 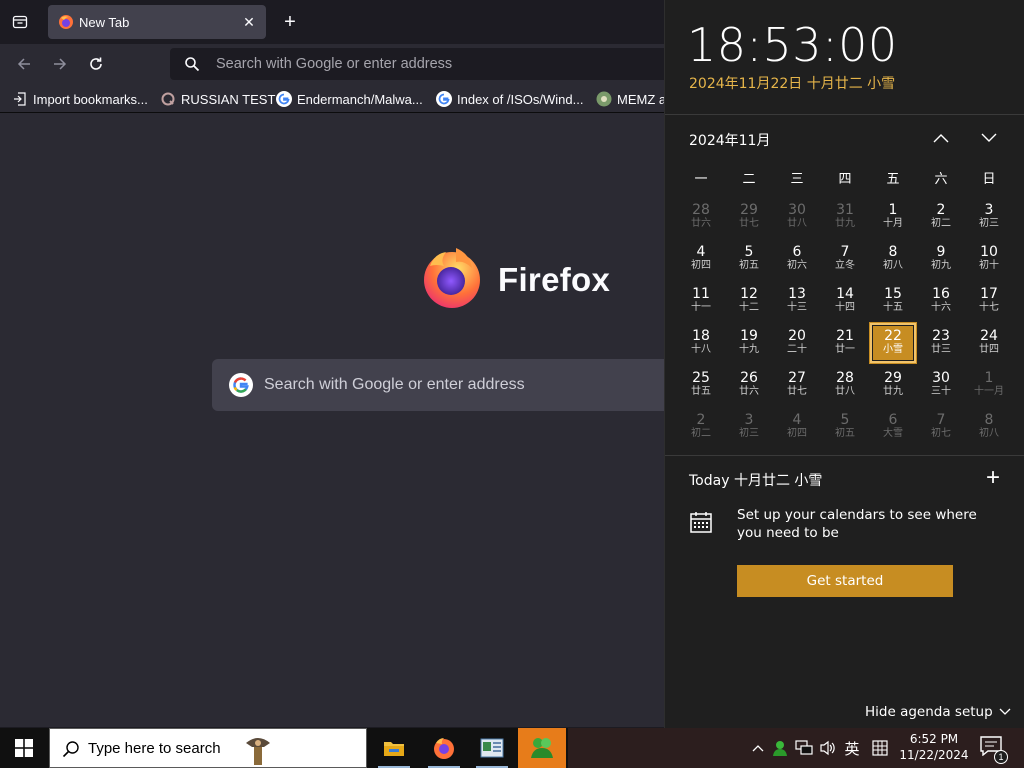 What do you see at coordinates (941, 343) in the screenshot?
I see `calendar-day: 23 廿三` at bounding box center [941, 343].